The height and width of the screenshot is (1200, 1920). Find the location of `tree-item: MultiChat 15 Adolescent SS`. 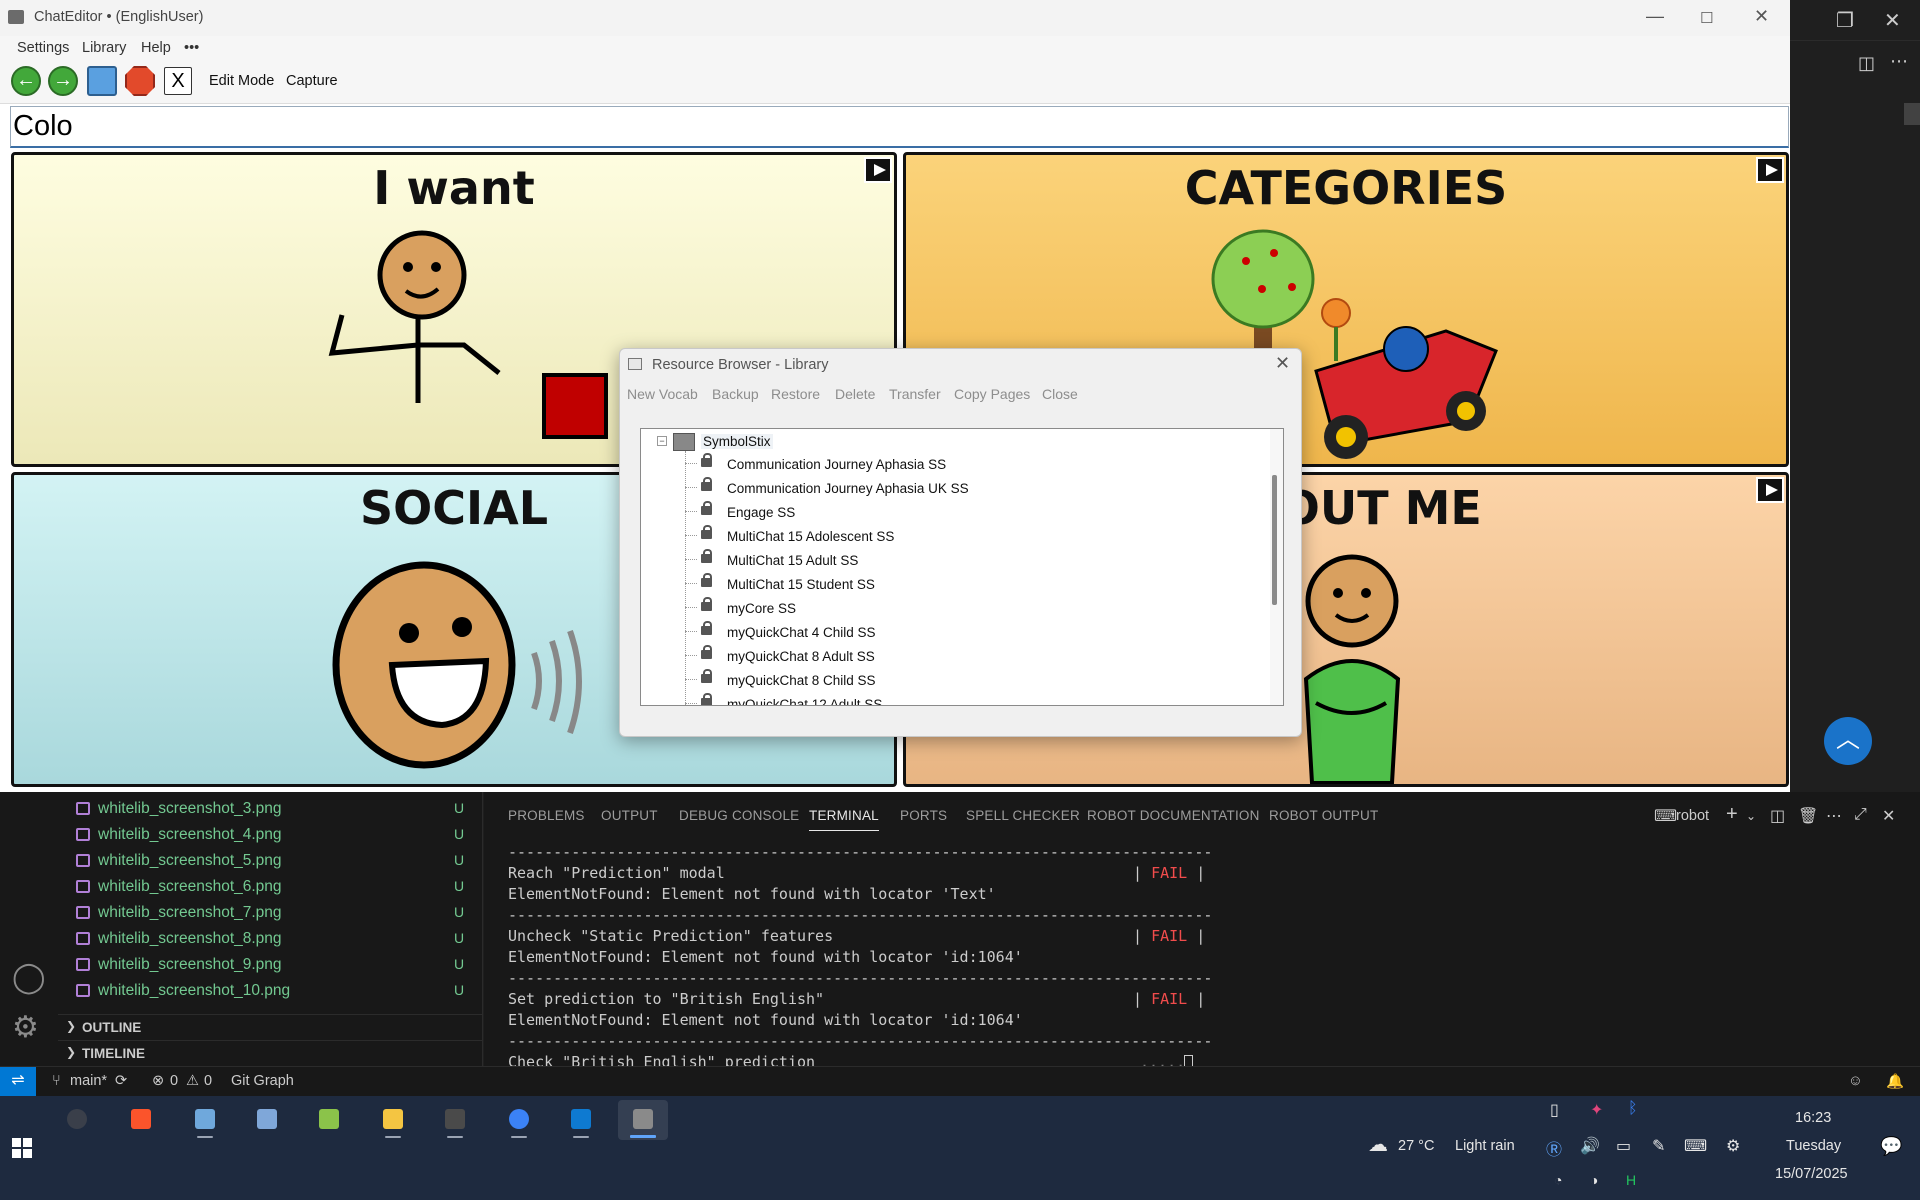

tree-item: MultiChat 15 Adolescent SS is located at coordinates (965, 537).